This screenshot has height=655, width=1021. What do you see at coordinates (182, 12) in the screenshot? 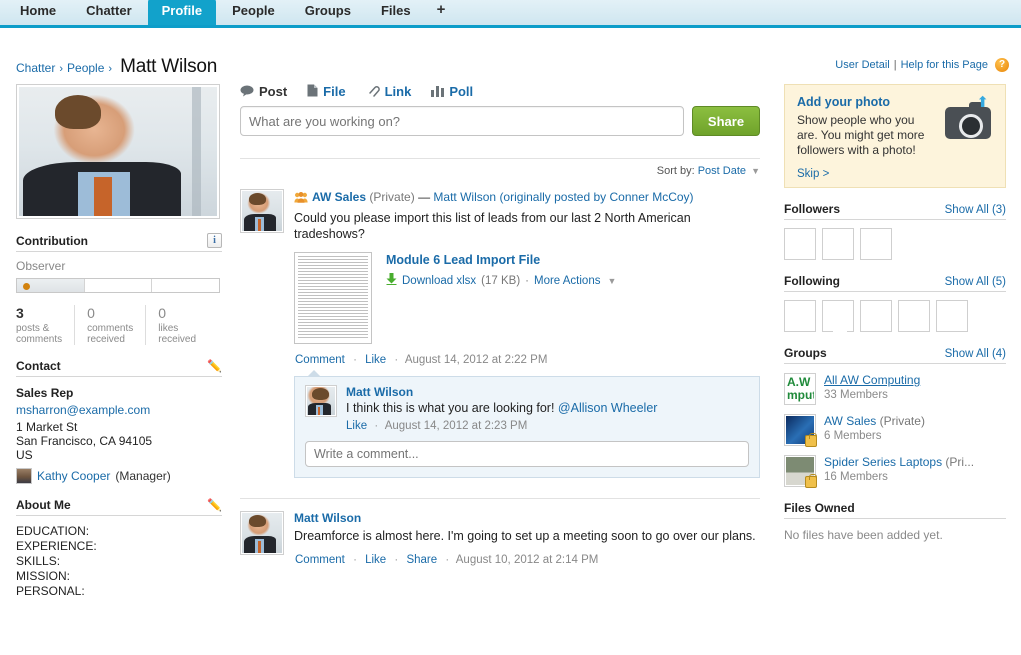
I see `nav-tab-profile: Profile` at bounding box center [182, 12].